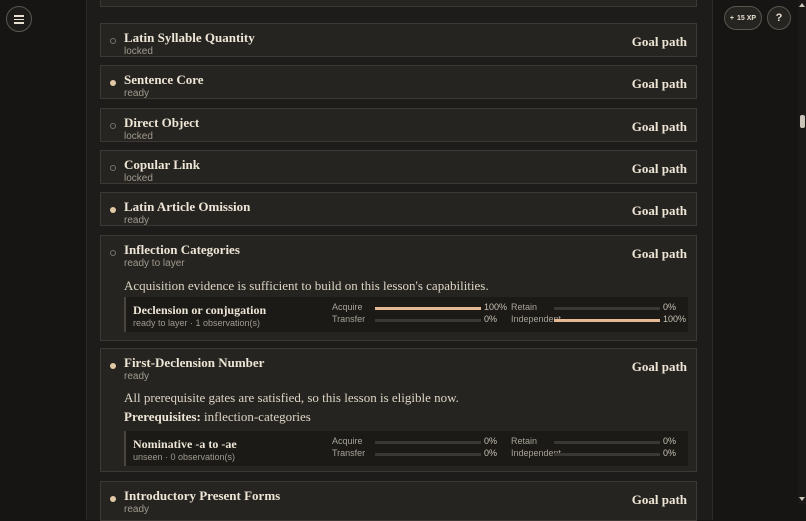 The image size is (806, 521). What do you see at coordinates (802, 5) in the screenshot?
I see `scroll-up-icon` at bounding box center [802, 5].